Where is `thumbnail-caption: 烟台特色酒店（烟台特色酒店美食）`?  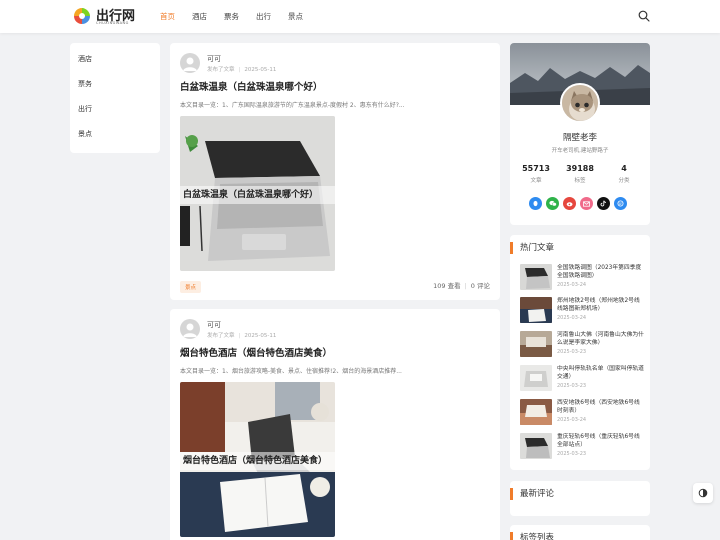
thumbnail-caption: 烟台特色酒店（烟台特色酒店美食） is located at coordinates (257, 461).